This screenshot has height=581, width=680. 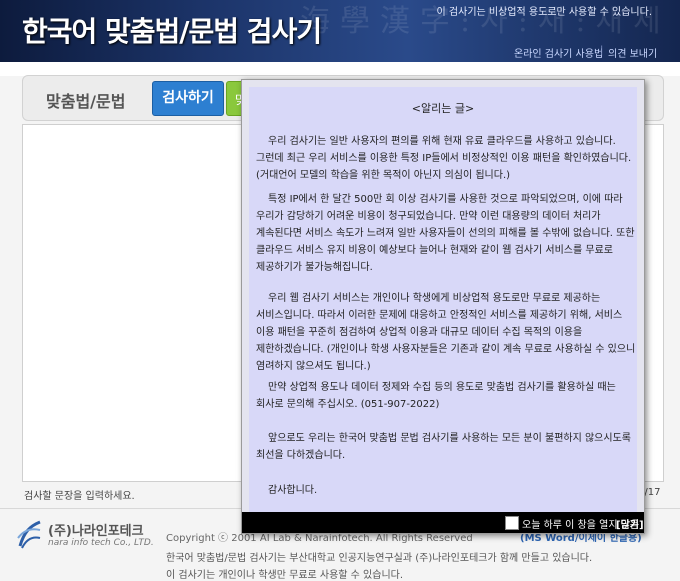 I want to click on site-title: 한국어 맞춤법/문법 검사기, so click(x=172, y=30).